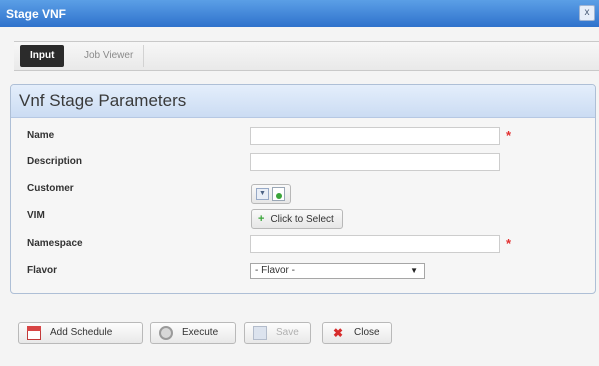 This screenshot has height=366, width=599. What do you see at coordinates (166, 333) in the screenshot?
I see `gear-icon` at bounding box center [166, 333].